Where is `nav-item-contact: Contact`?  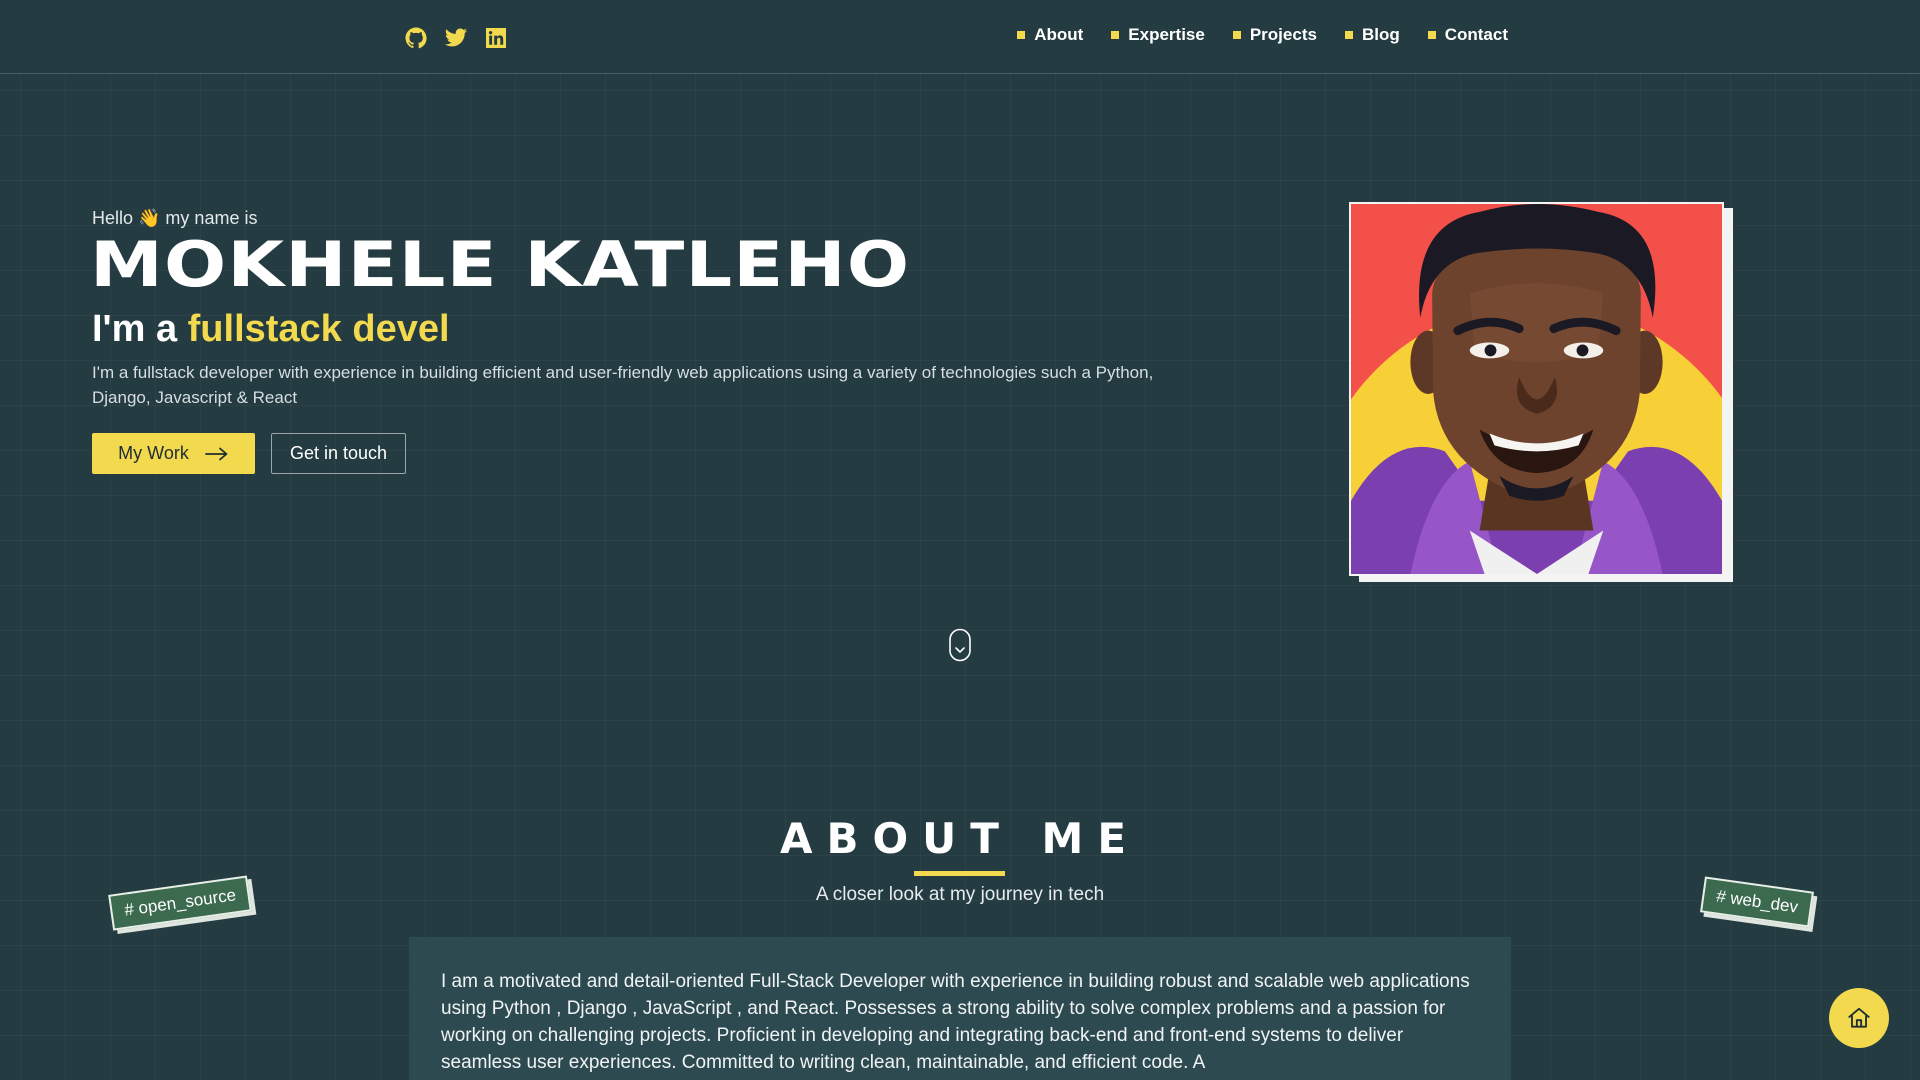
nav-item-contact: Contact is located at coordinates (1467, 35).